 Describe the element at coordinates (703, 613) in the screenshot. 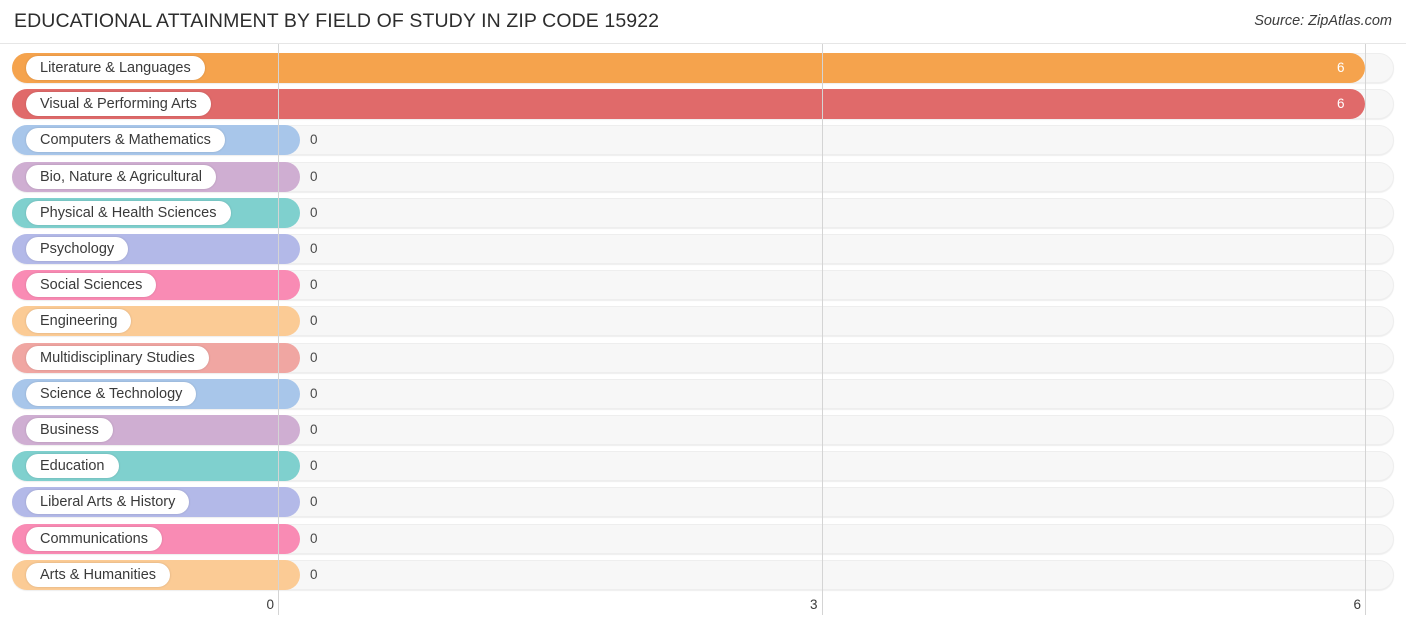

I see `x-axis: 0 3 6` at that location.